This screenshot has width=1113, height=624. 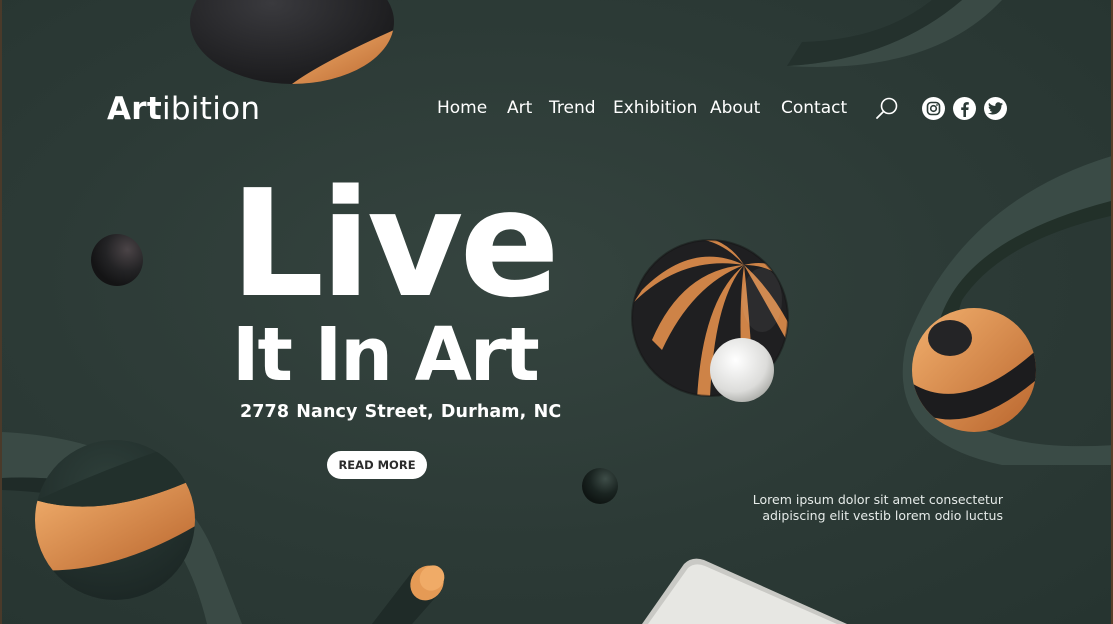 I want to click on hero-title-line1: Live, so click(x=395, y=244).